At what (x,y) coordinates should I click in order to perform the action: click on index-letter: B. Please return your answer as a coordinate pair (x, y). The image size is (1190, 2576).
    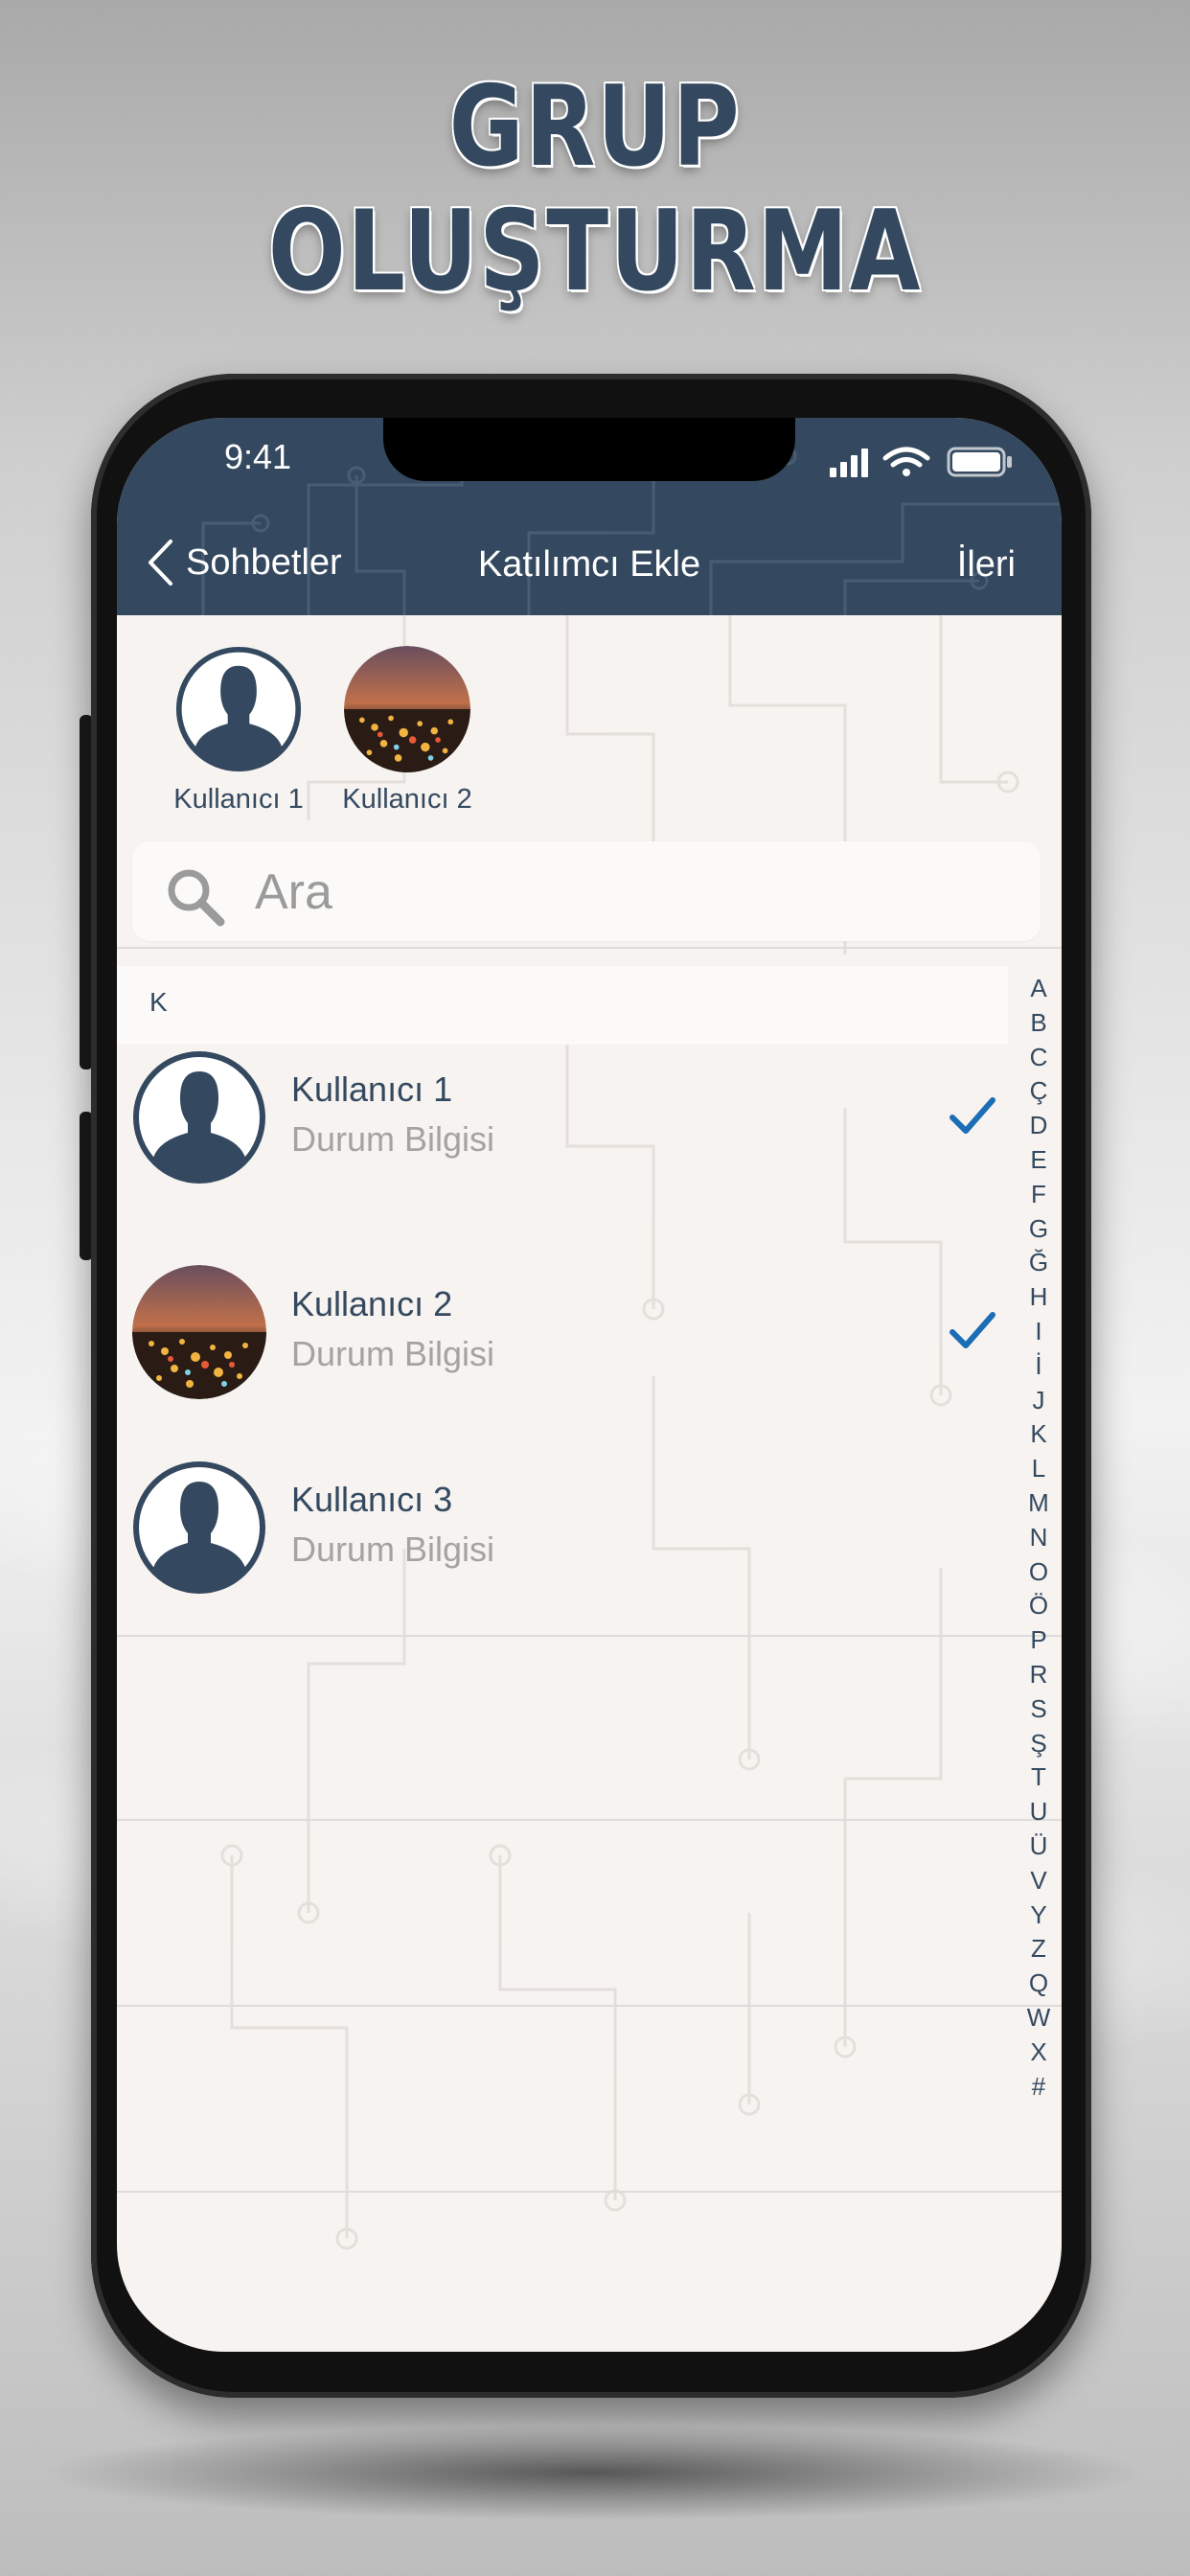
    Looking at the image, I should click on (1038, 1023).